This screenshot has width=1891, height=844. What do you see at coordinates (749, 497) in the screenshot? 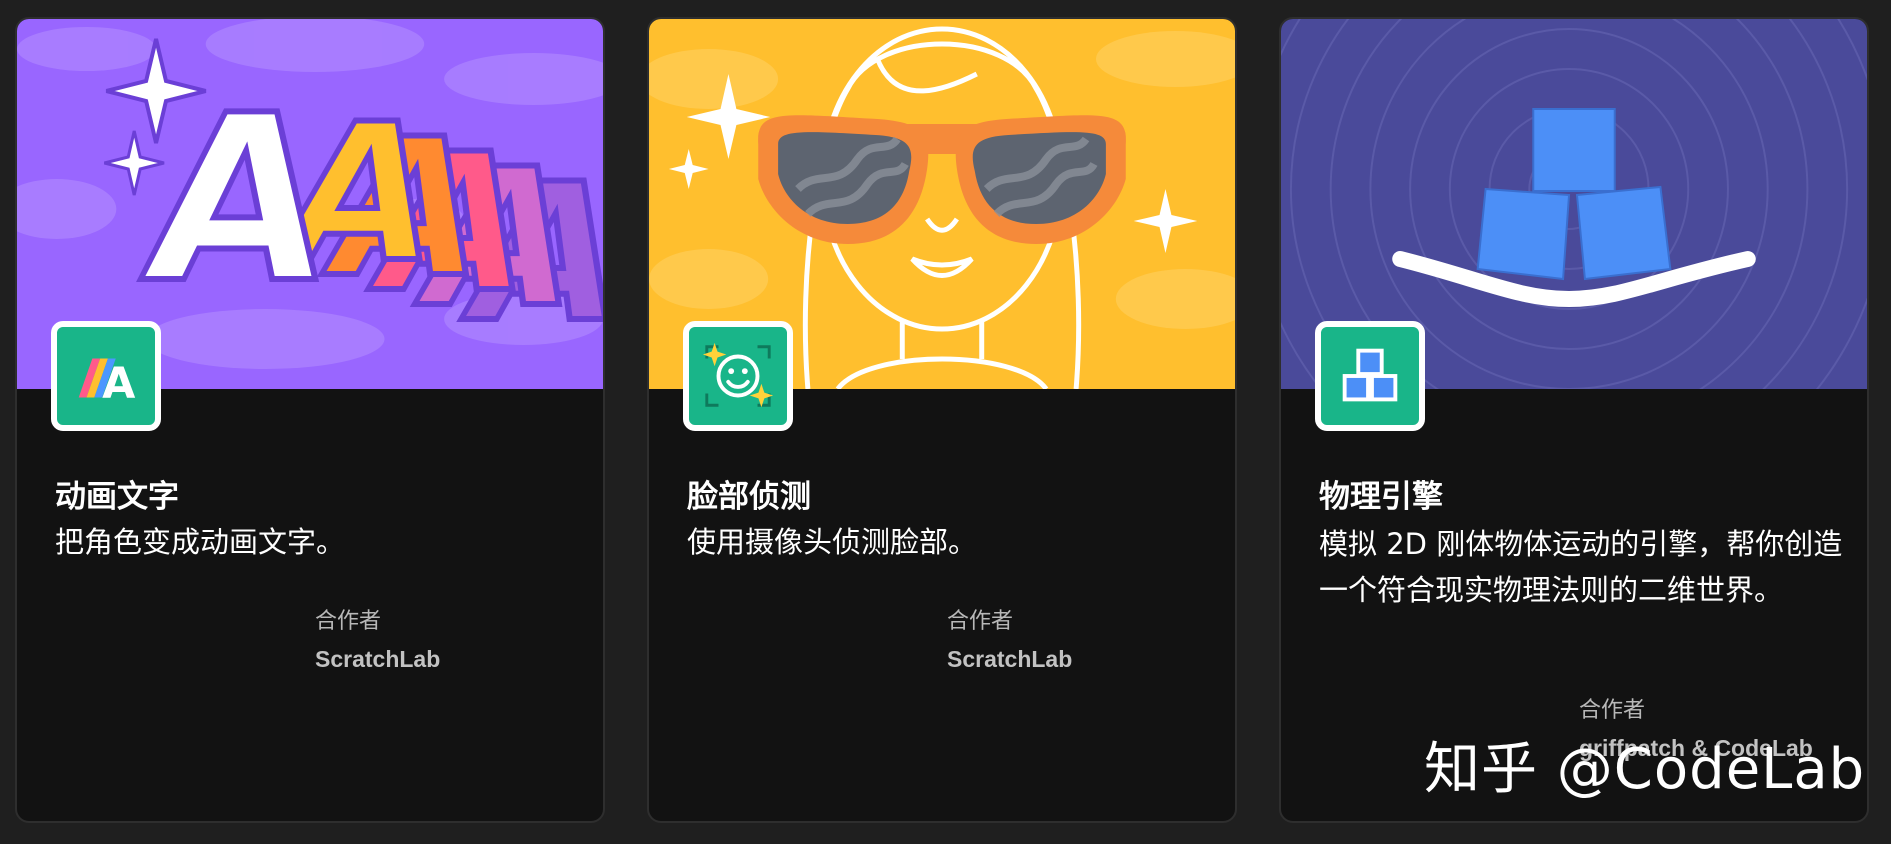
I see `card-title: 脸部侦测` at bounding box center [749, 497].